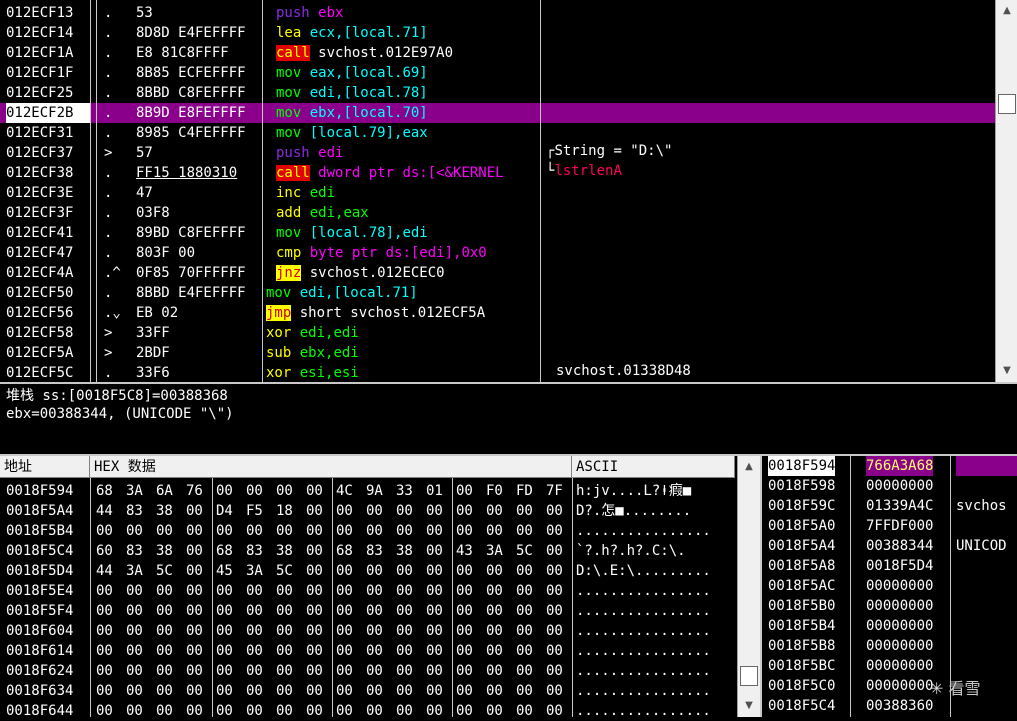 The image size is (1017, 721). Describe the element at coordinates (309, 153) in the screenshot. I see `disasm-instruction: push edi` at that location.